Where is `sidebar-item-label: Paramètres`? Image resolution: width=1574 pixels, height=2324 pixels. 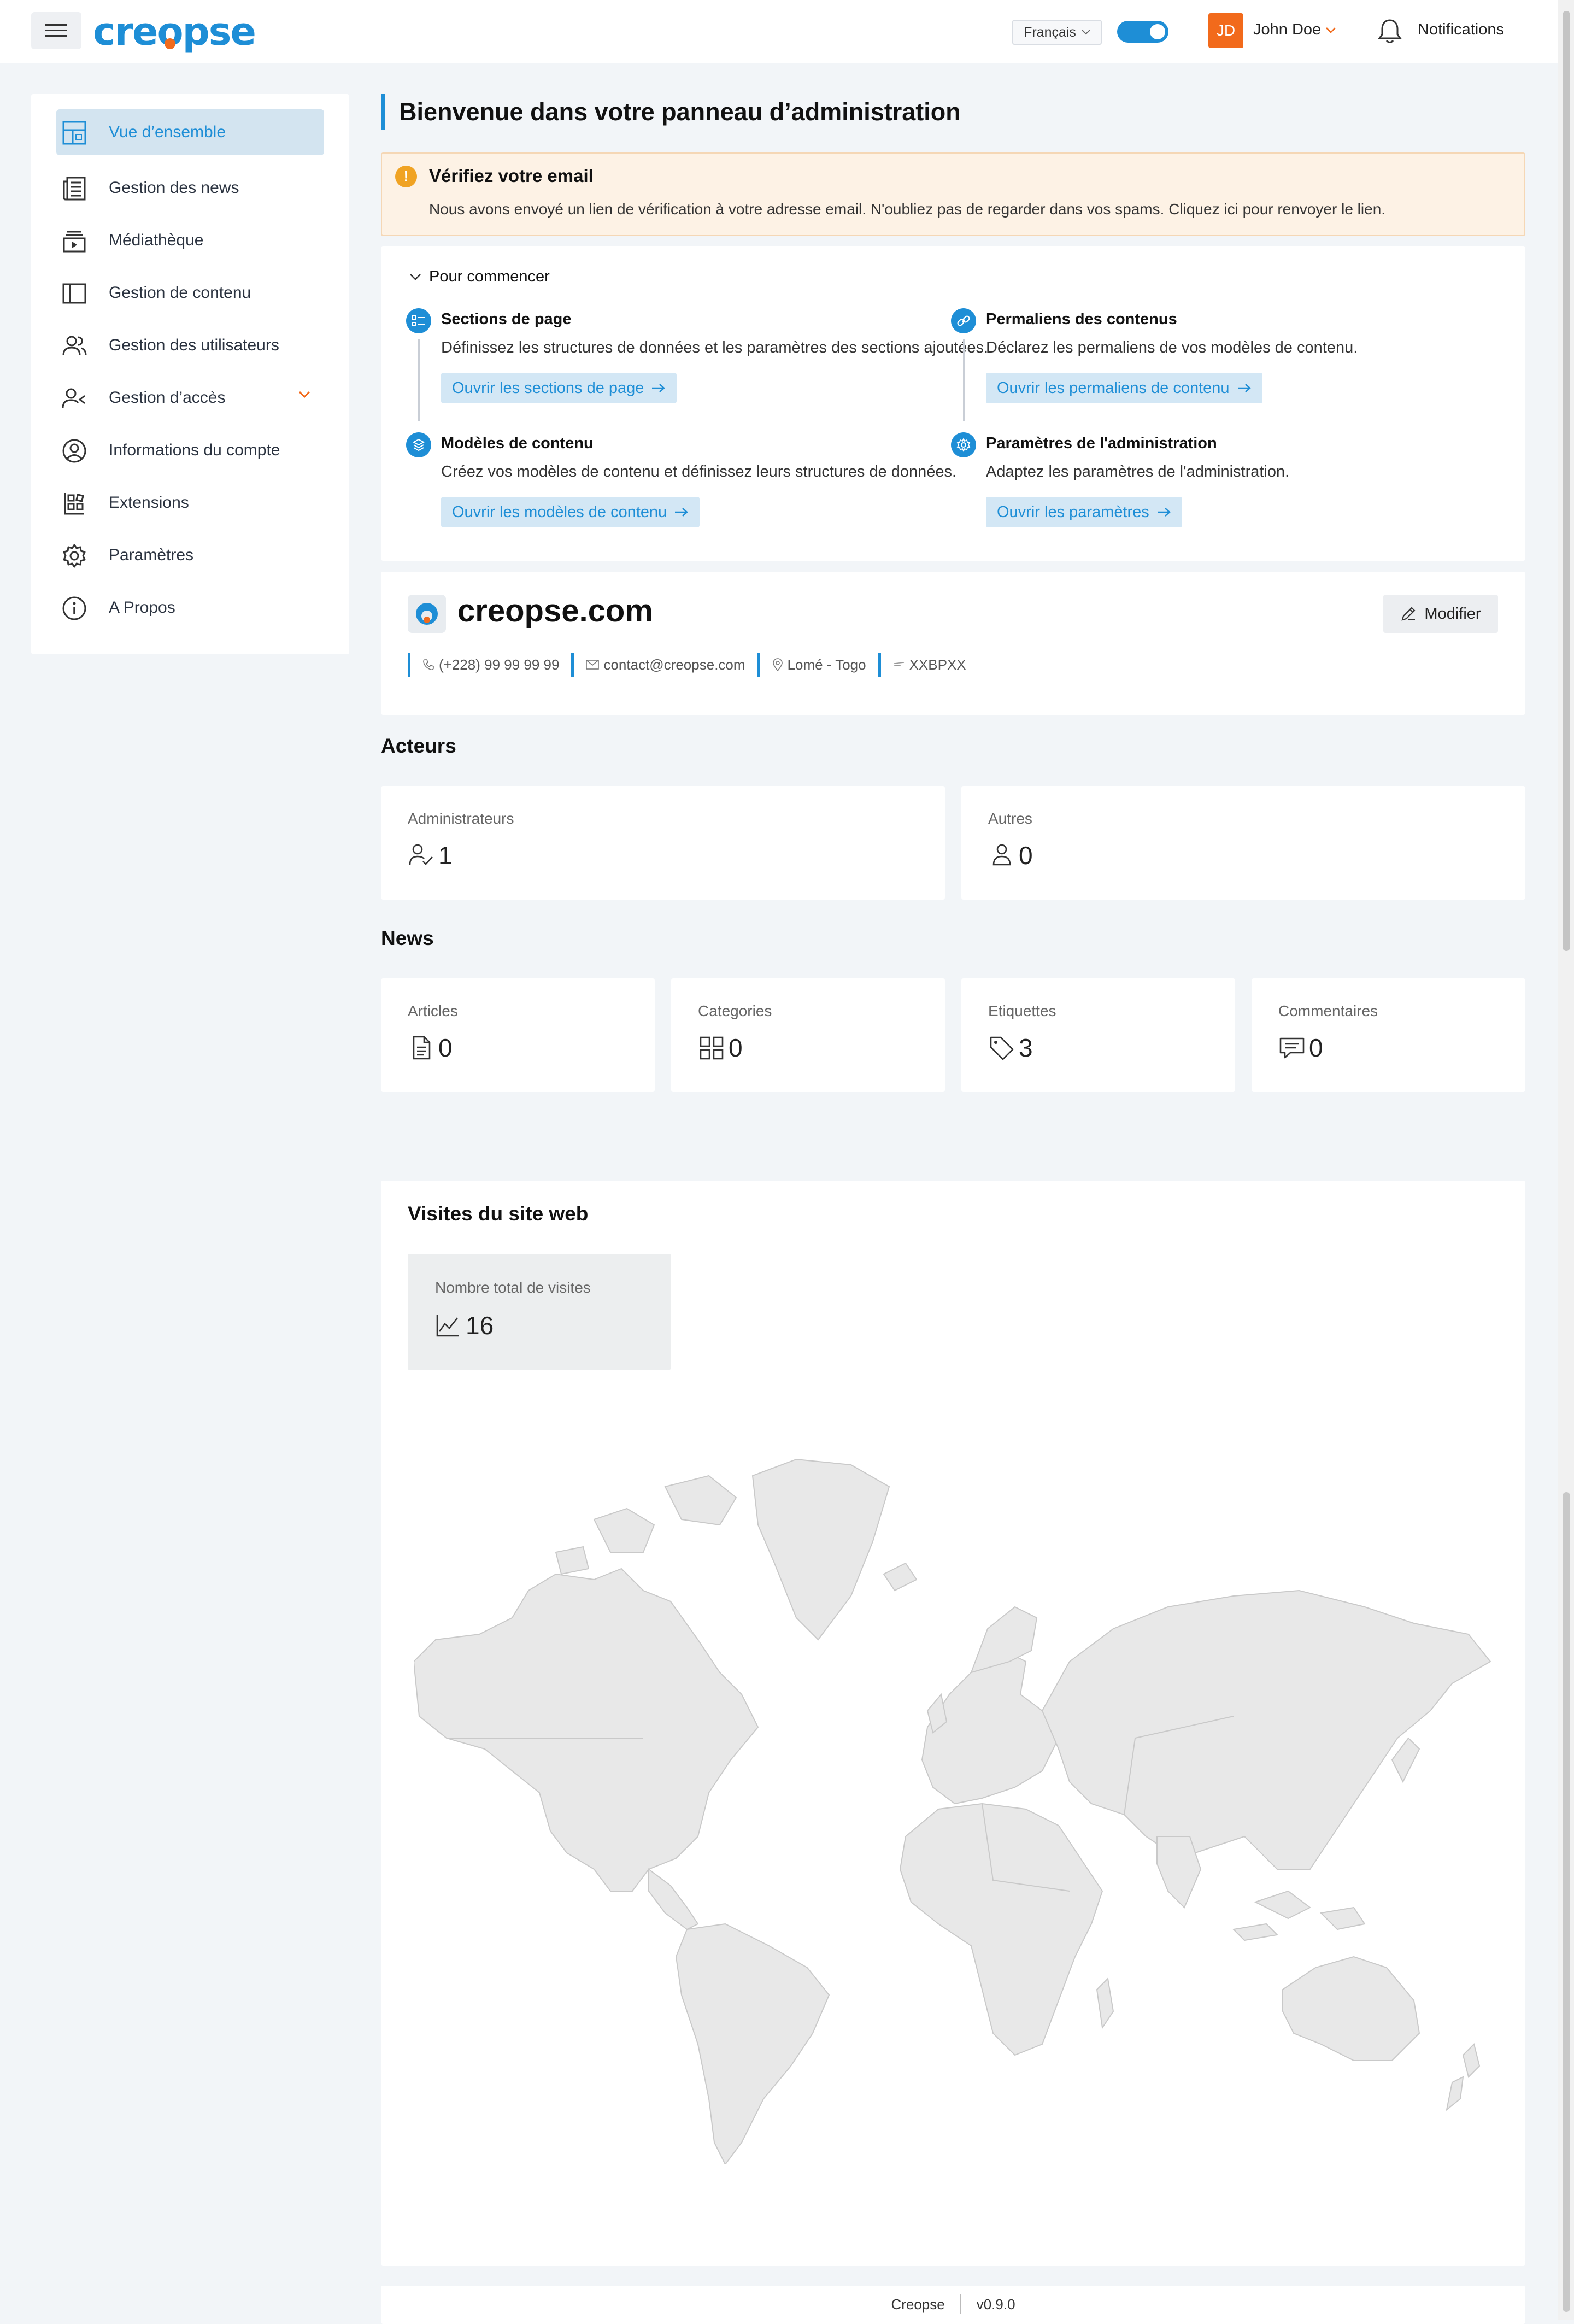
sidebar-item-label: Paramètres is located at coordinates (151, 555).